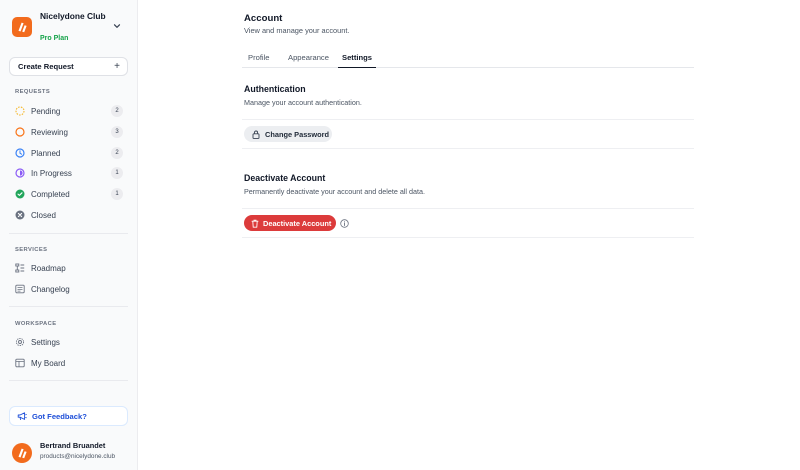 Image resolution: width=800 pixels, height=470 pixels. What do you see at coordinates (46, 111) in the screenshot?
I see `sidebar-item-label: Pending` at bounding box center [46, 111].